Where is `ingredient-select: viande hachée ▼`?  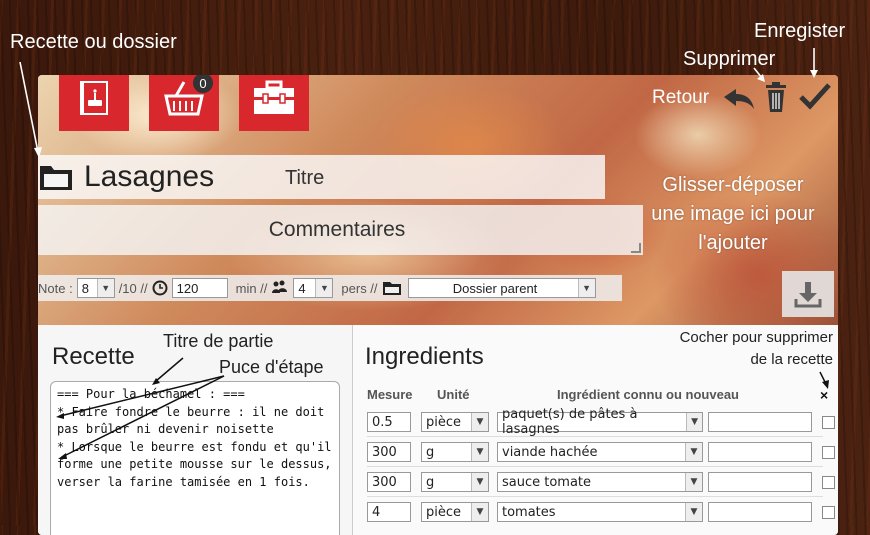 ingredient-select: viande hachée ▼ is located at coordinates (600, 452).